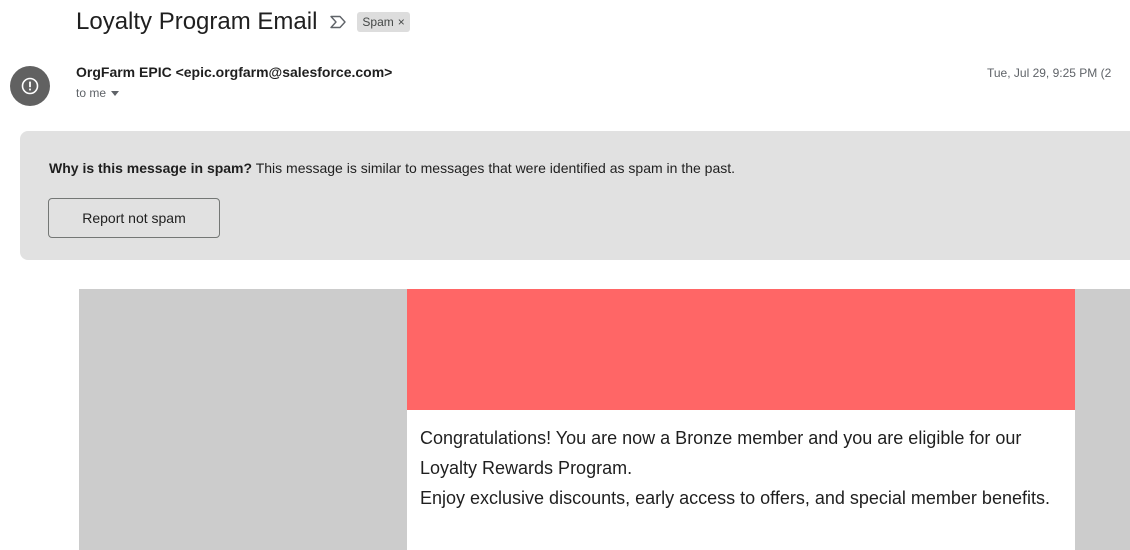  Describe the element at coordinates (134, 218) in the screenshot. I see `report-not-spam-button: Report not spam` at that location.